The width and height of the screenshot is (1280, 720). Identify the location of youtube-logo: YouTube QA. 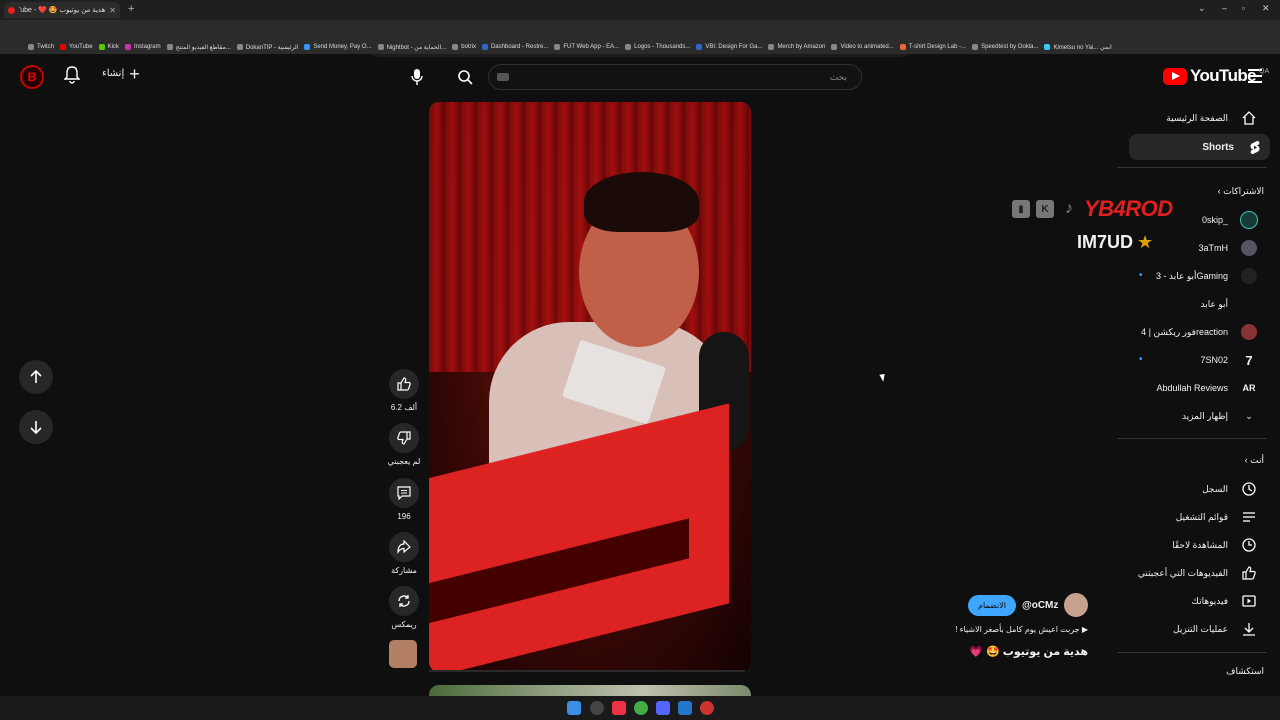
(1216, 76).